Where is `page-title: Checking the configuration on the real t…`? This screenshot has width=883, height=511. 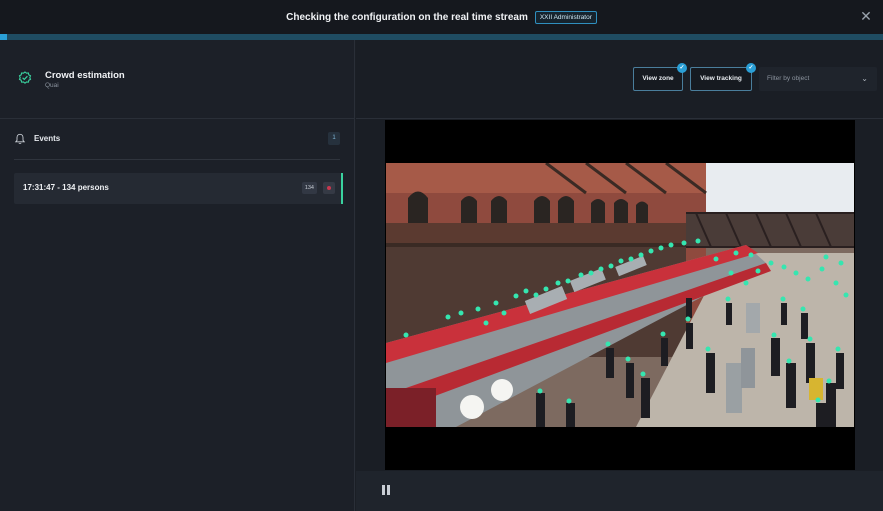 page-title: Checking the configuration on the real t… is located at coordinates (407, 17).